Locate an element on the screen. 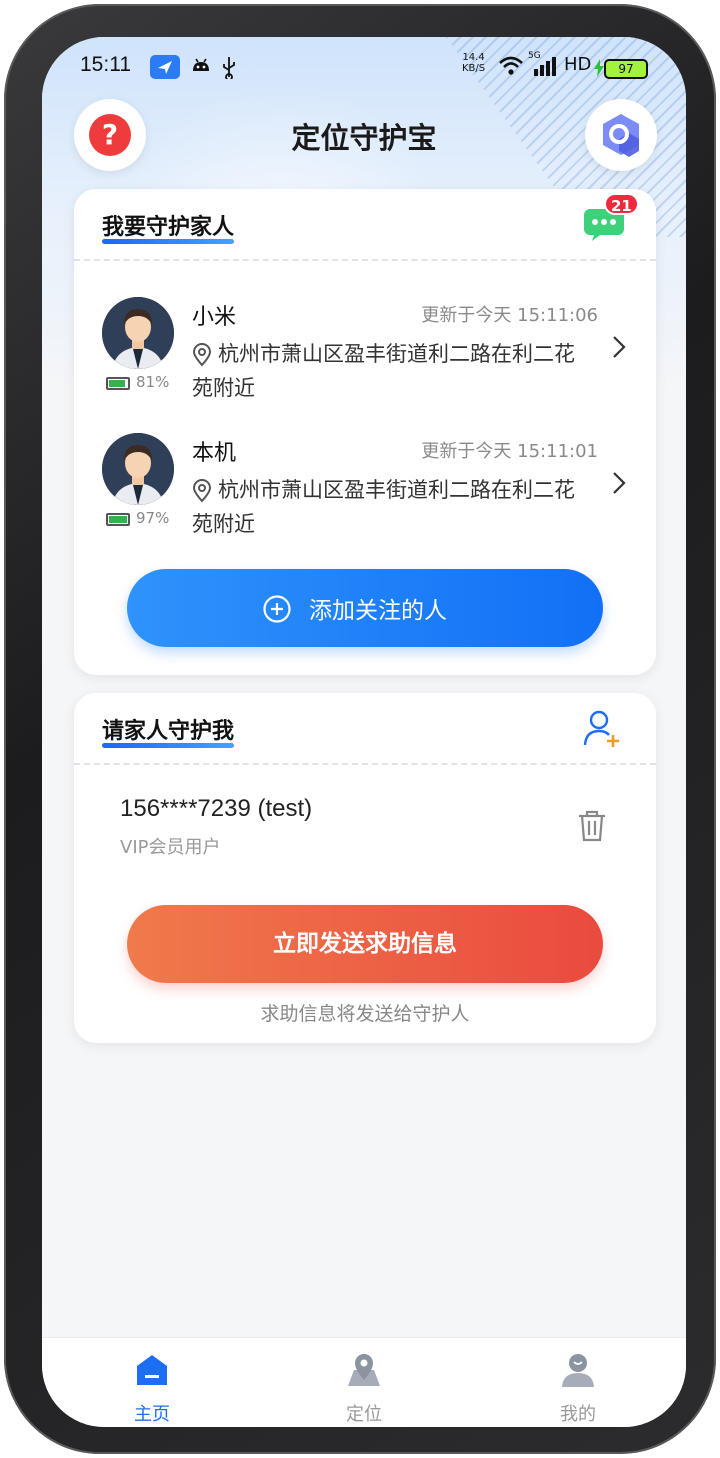 The image size is (720, 1458). update-time: 更新于今天 15:11:01 is located at coordinates (509, 451).